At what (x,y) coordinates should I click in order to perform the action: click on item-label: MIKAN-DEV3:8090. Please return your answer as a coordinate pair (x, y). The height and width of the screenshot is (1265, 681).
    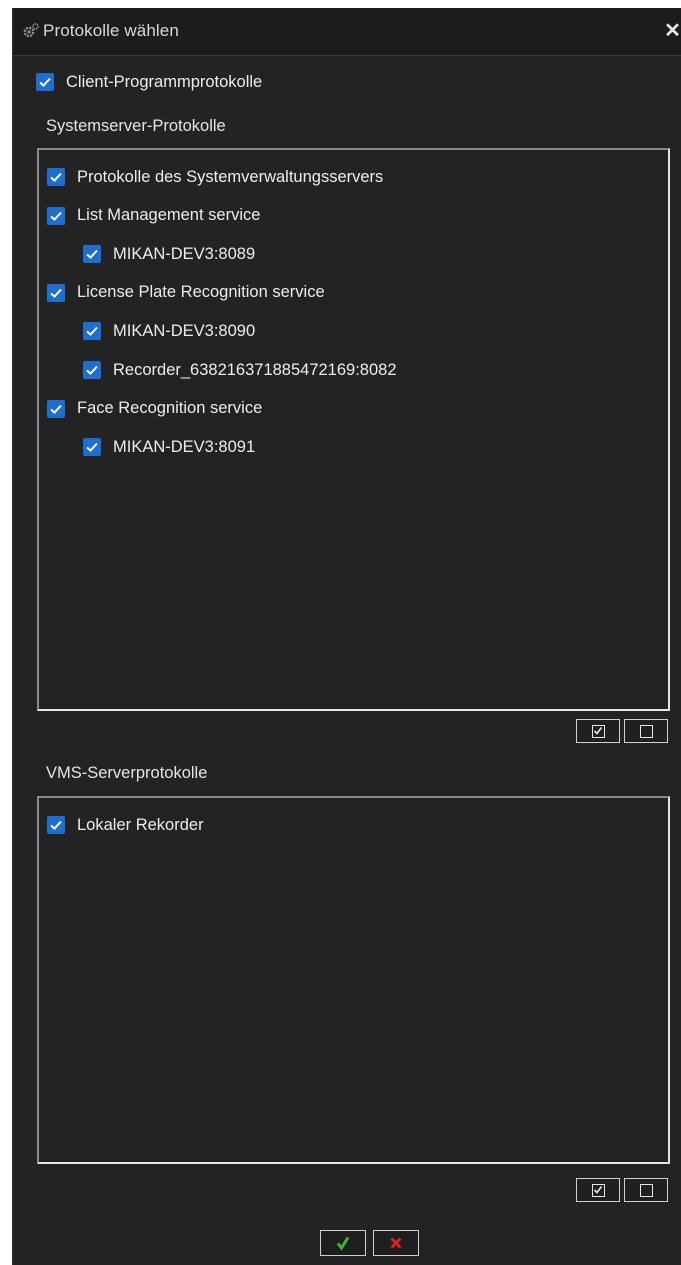
    Looking at the image, I should click on (184, 330).